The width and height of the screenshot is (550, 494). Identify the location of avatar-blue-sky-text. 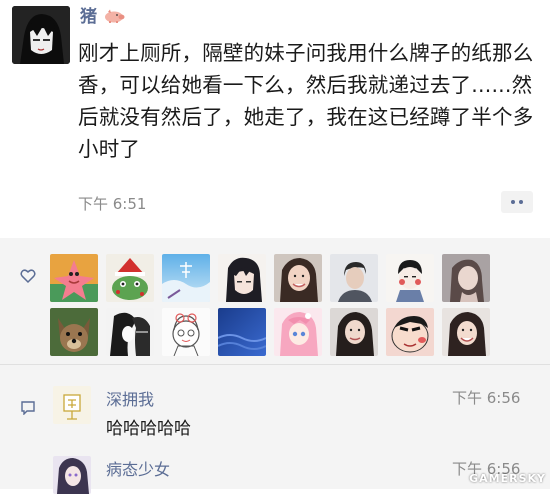
(186, 278).